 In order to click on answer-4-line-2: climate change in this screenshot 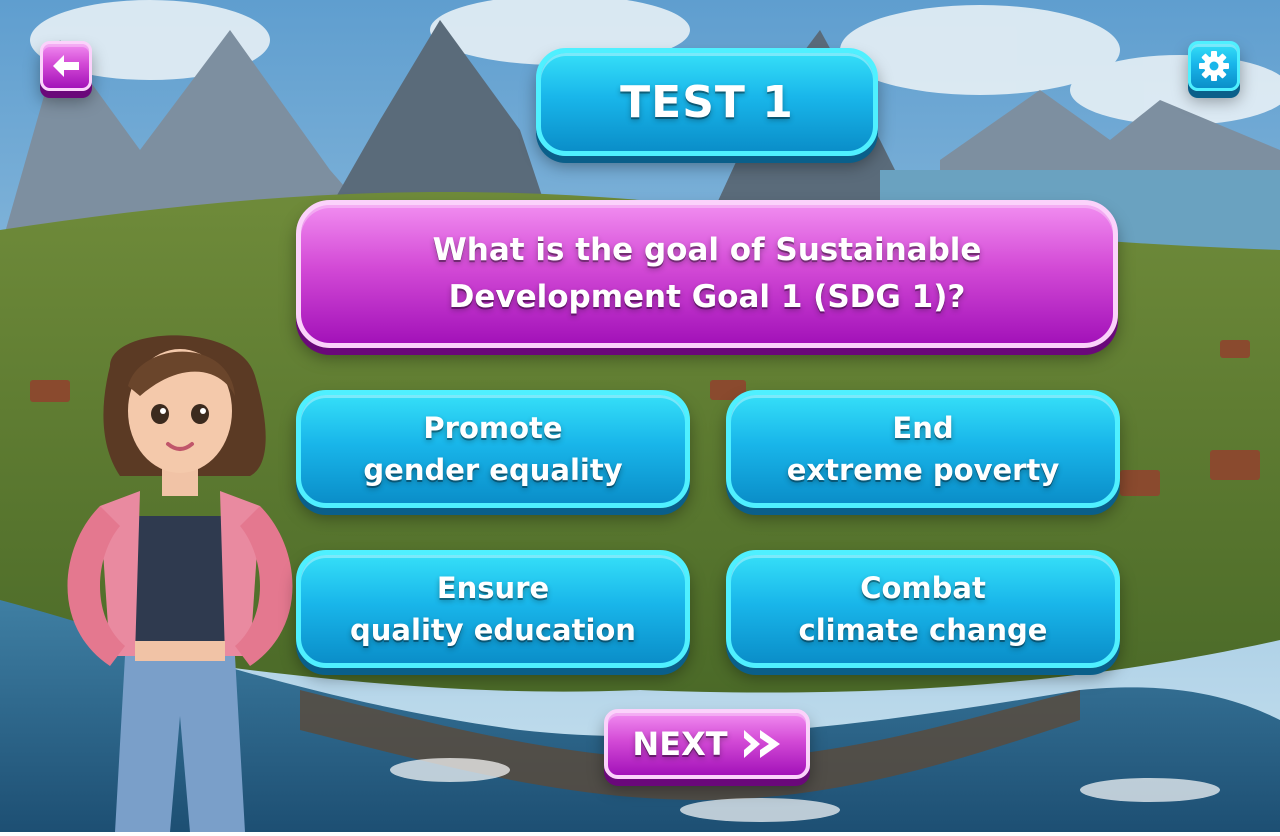, I will do `click(923, 630)`.